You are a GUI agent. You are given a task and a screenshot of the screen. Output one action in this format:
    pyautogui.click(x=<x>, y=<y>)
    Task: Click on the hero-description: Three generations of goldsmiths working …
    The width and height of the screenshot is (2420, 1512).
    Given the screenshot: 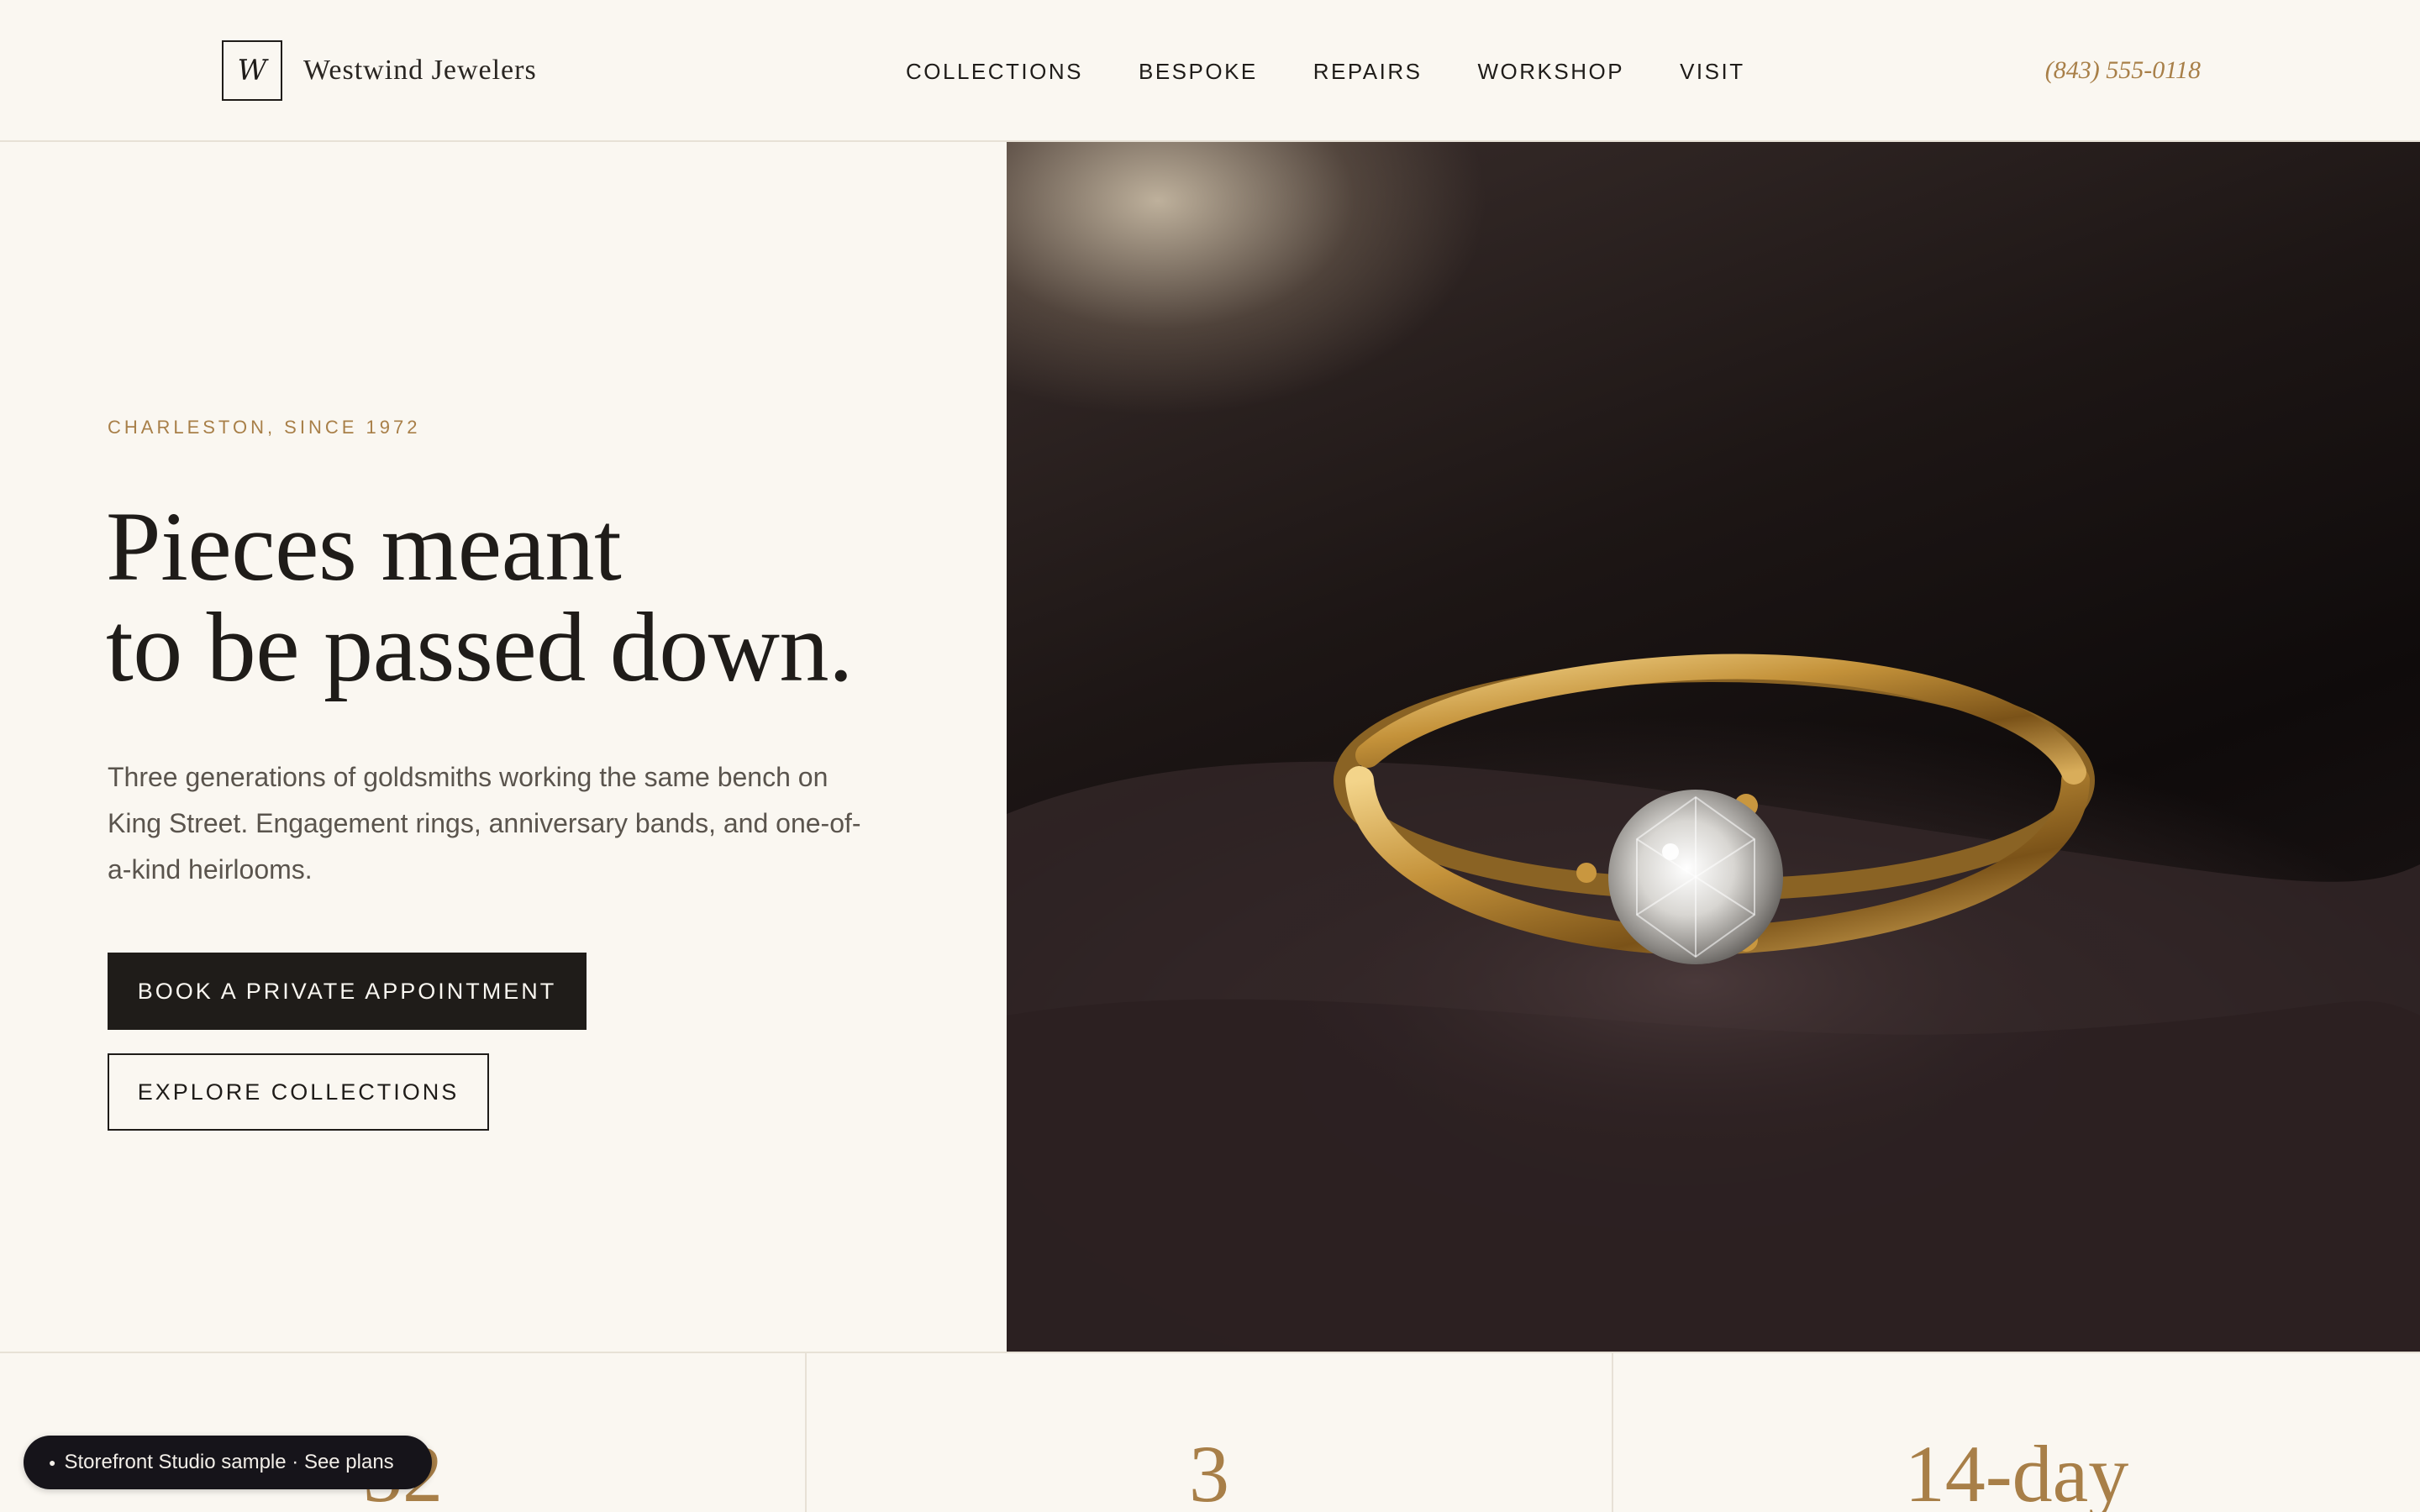 What is the action you would take?
    pyautogui.click(x=484, y=823)
    